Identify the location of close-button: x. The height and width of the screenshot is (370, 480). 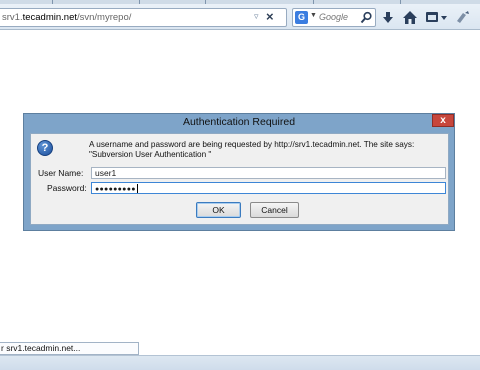
(443, 120).